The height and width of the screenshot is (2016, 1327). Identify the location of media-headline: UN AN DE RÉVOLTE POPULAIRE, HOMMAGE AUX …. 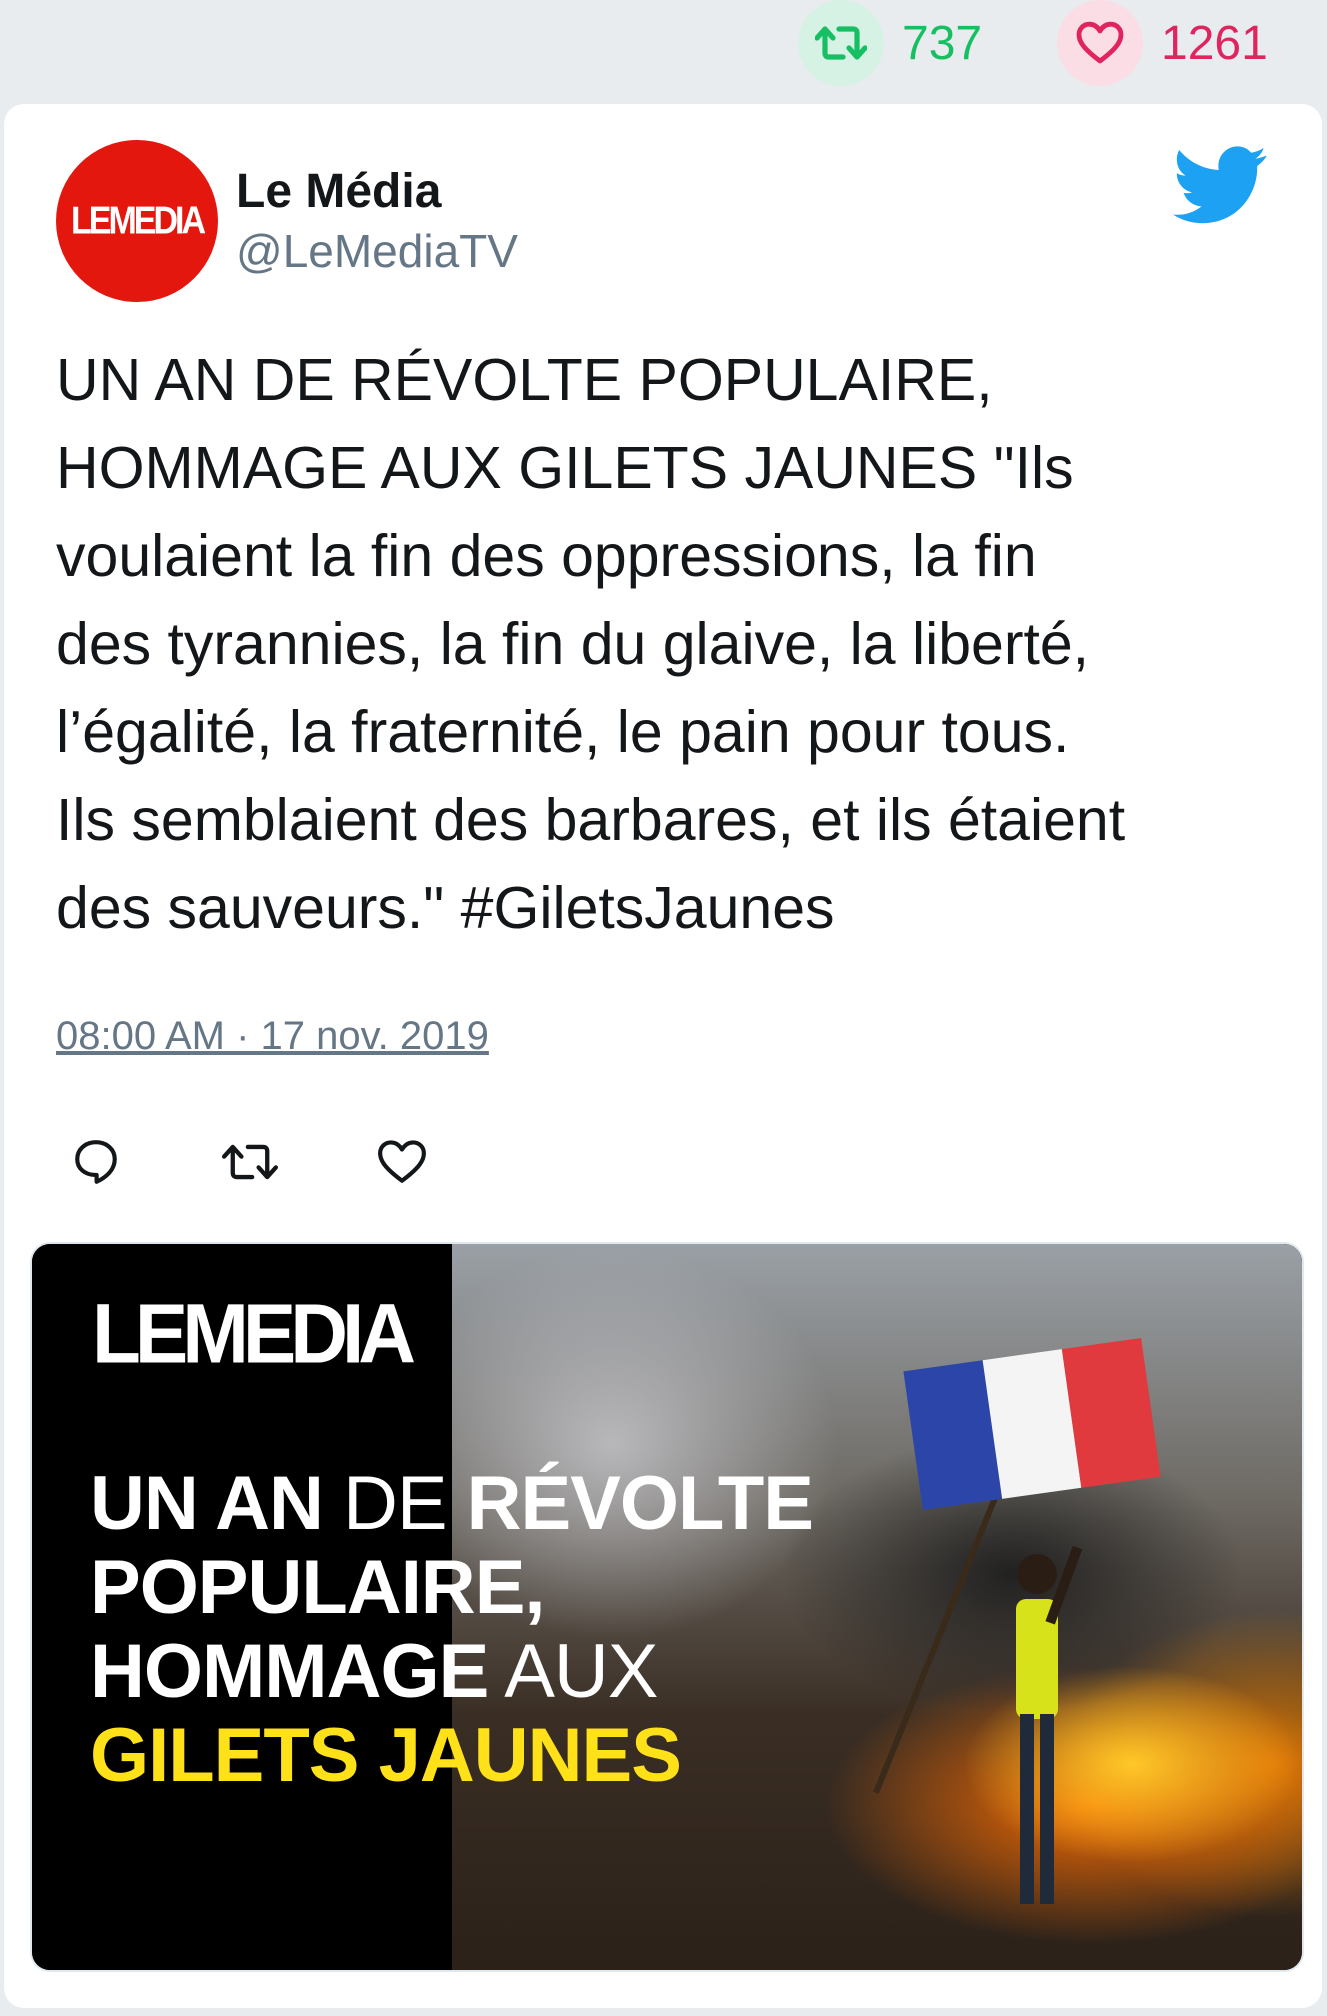
(452, 1629).